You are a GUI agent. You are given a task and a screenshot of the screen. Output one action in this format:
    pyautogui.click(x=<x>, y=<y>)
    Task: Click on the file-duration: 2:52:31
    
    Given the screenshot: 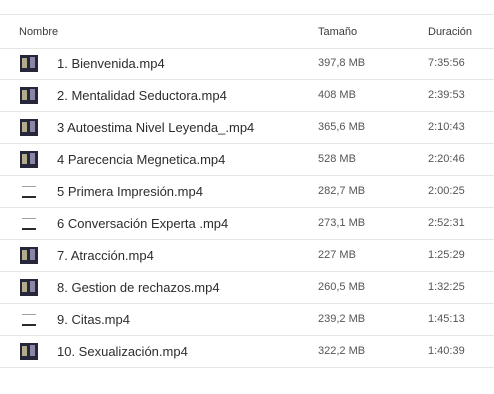 What is the action you would take?
    pyautogui.click(x=446, y=223)
    